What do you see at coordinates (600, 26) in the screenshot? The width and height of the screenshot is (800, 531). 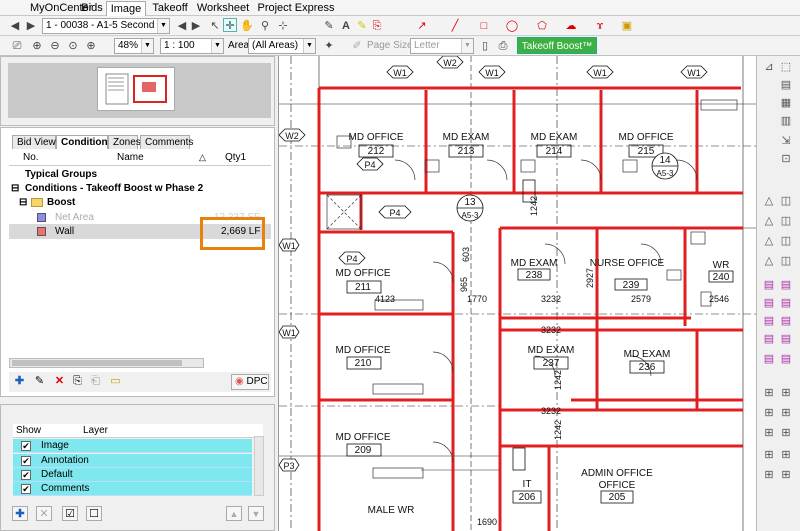 I see `freehand-icon: ɤ` at bounding box center [600, 26].